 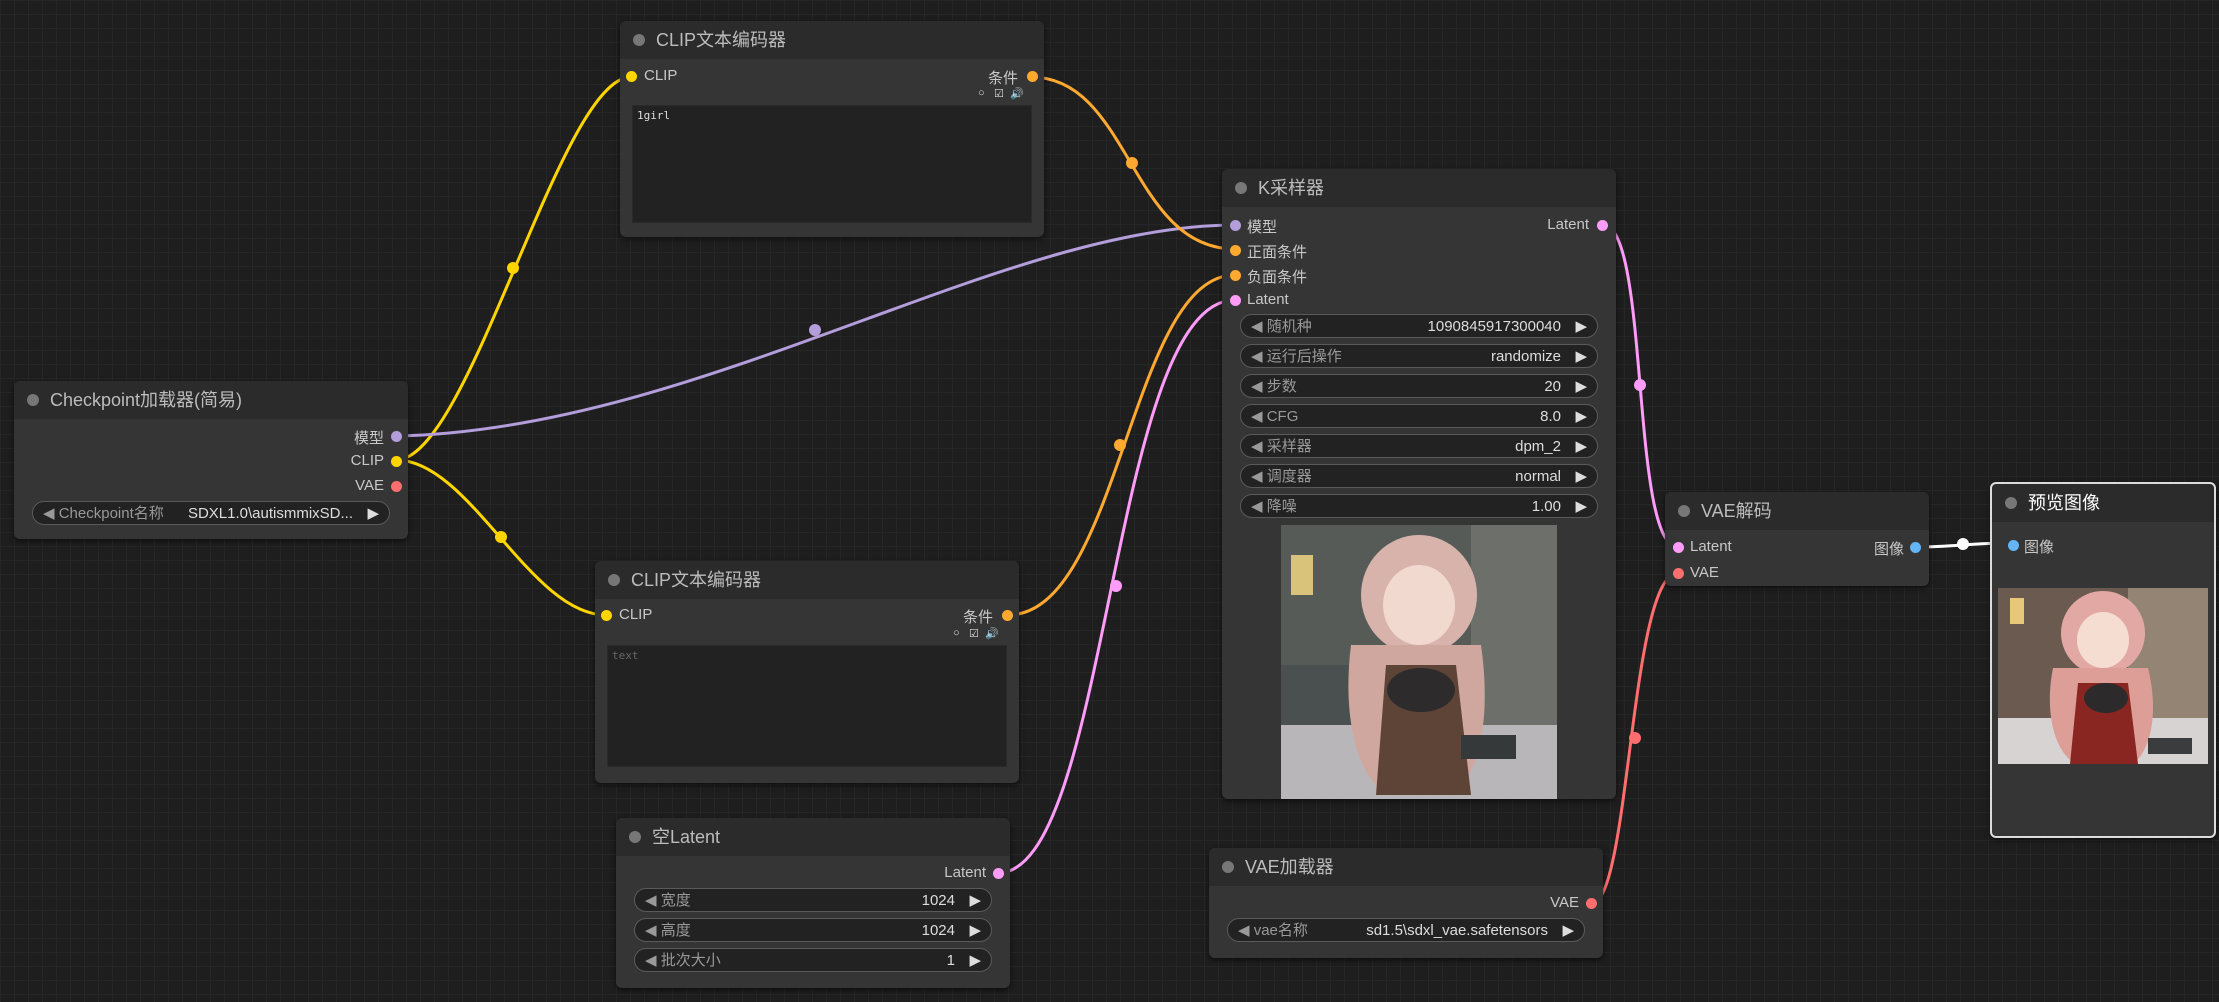 What do you see at coordinates (1797, 539) in the screenshot?
I see `vae-decode-node: VAE解码 Latent 图像 VAE` at bounding box center [1797, 539].